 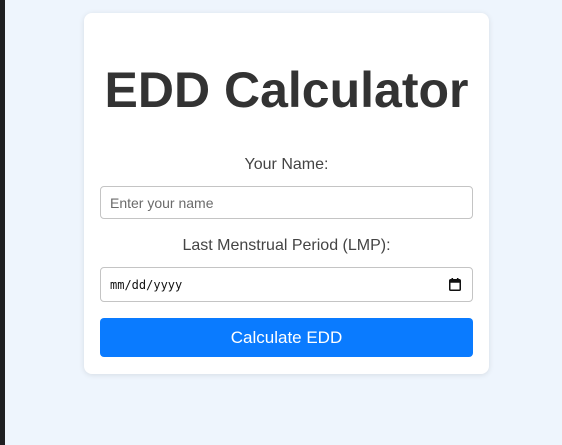 I want to click on lmp-date-input: mm/dd/yyyy, so click(x=286, y=284).